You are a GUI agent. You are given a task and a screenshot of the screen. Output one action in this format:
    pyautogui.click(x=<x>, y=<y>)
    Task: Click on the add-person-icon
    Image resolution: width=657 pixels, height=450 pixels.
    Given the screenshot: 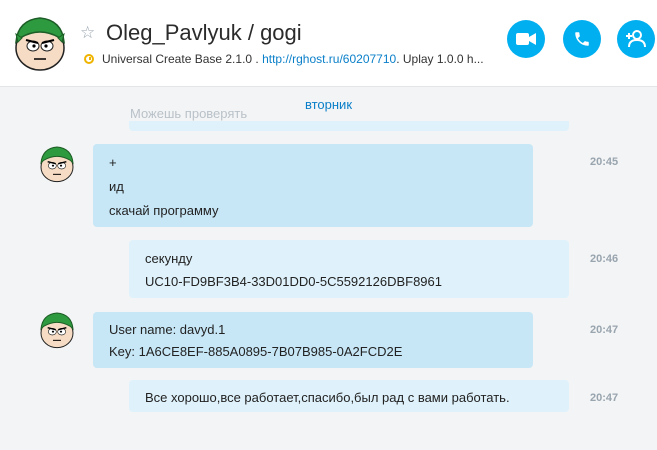 What is the action you would take?
    pyautogui.click(x=636, y=39)
    